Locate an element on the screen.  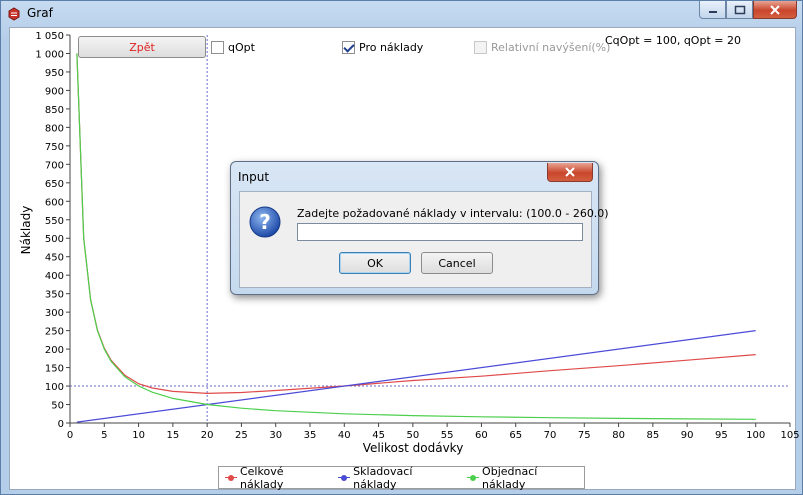
x-tick-label: 15 is located at coordinates (172, 435).